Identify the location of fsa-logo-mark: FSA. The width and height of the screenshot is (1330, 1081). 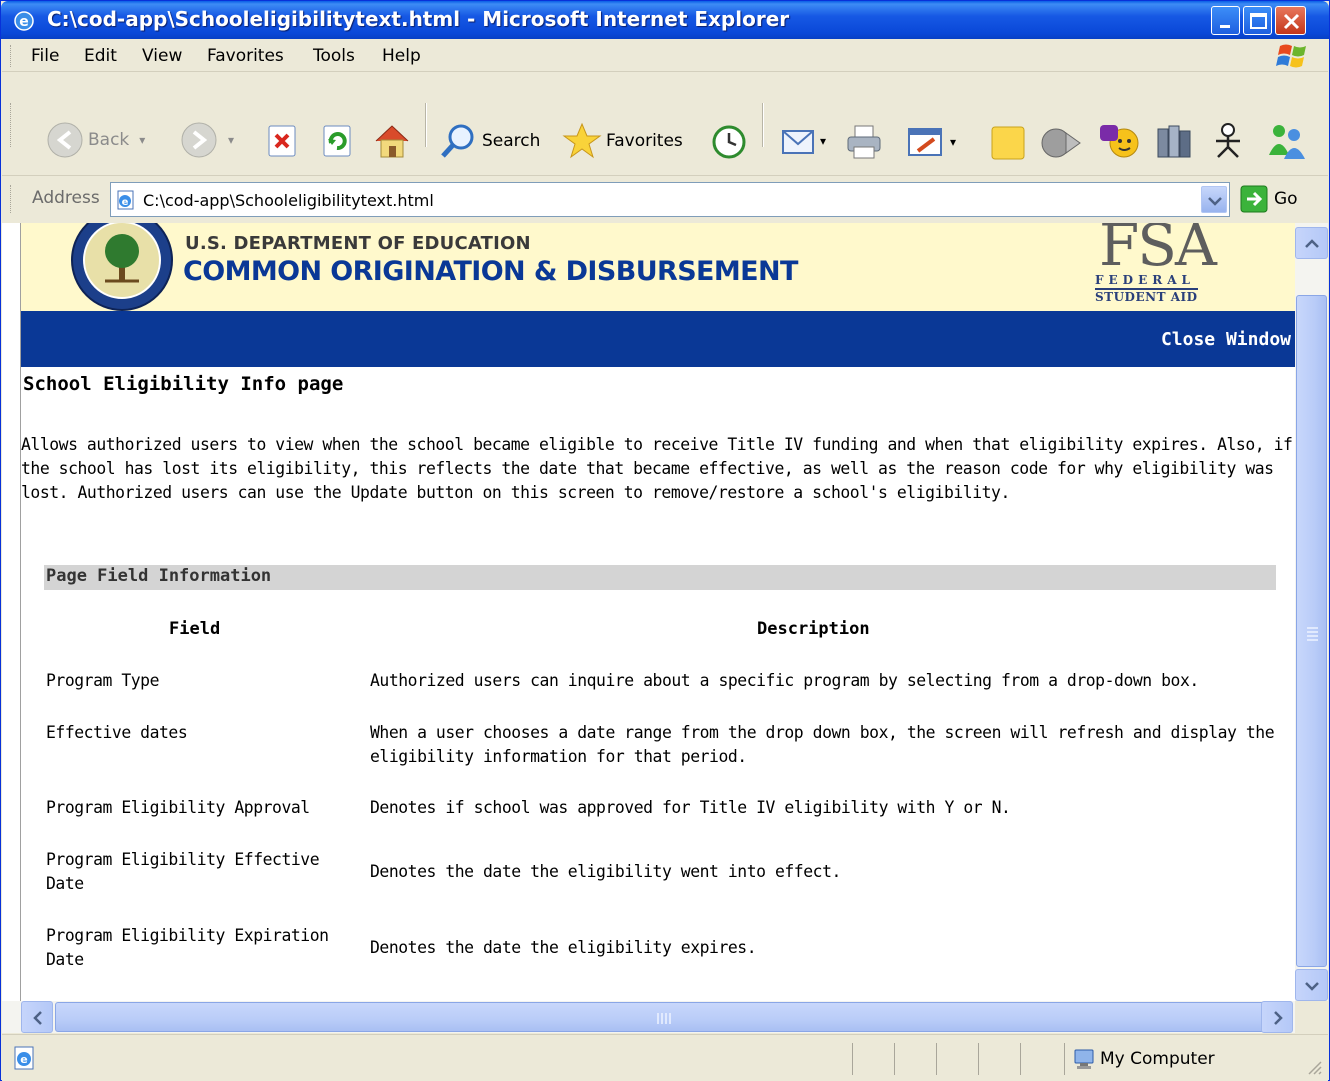
(1158, 251).